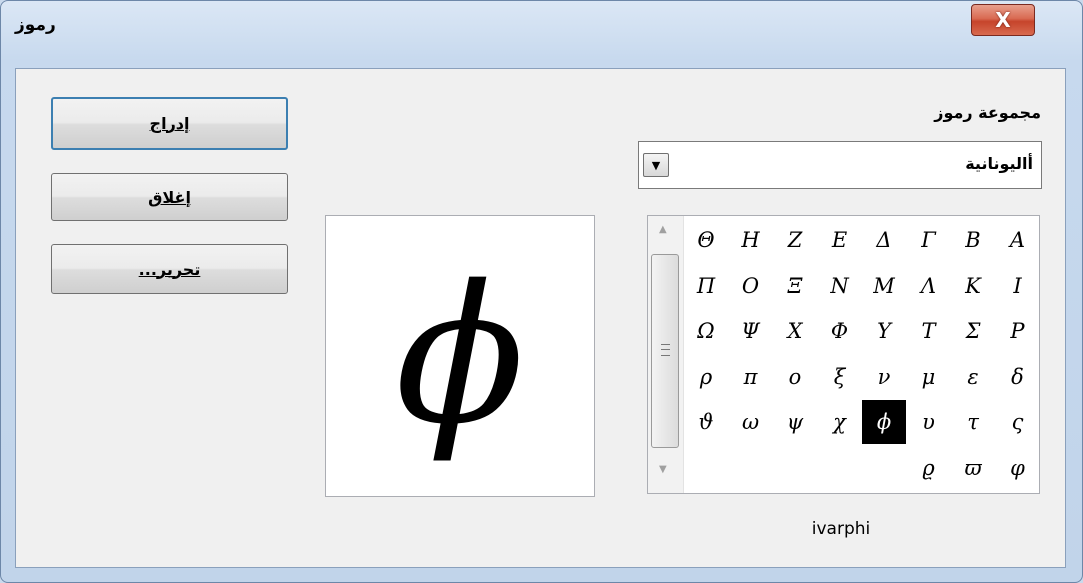 The height and width of the screenshot is (583, 1083). Describe the element at coordinates (795, 240) in the screenshot. I see `symbol-cell: Z` at that location.